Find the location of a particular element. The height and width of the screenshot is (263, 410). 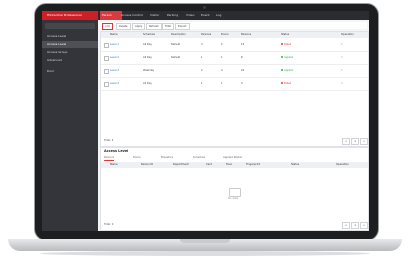

col-operation: Operation is located at coordinates (347, 35).